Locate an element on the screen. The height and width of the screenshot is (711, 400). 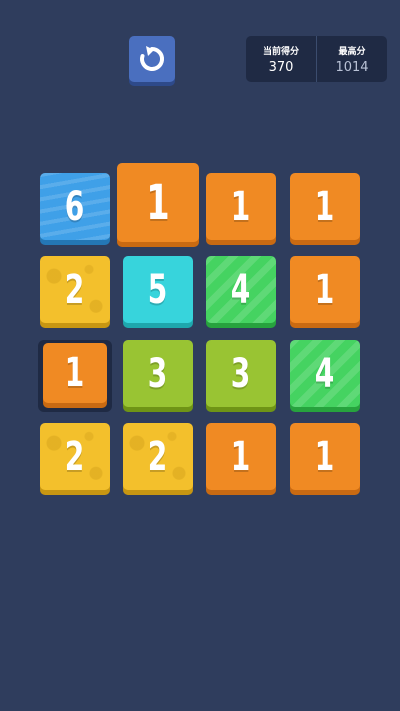
tile-r1-c3: 1 is located at coordinates (241, 206).